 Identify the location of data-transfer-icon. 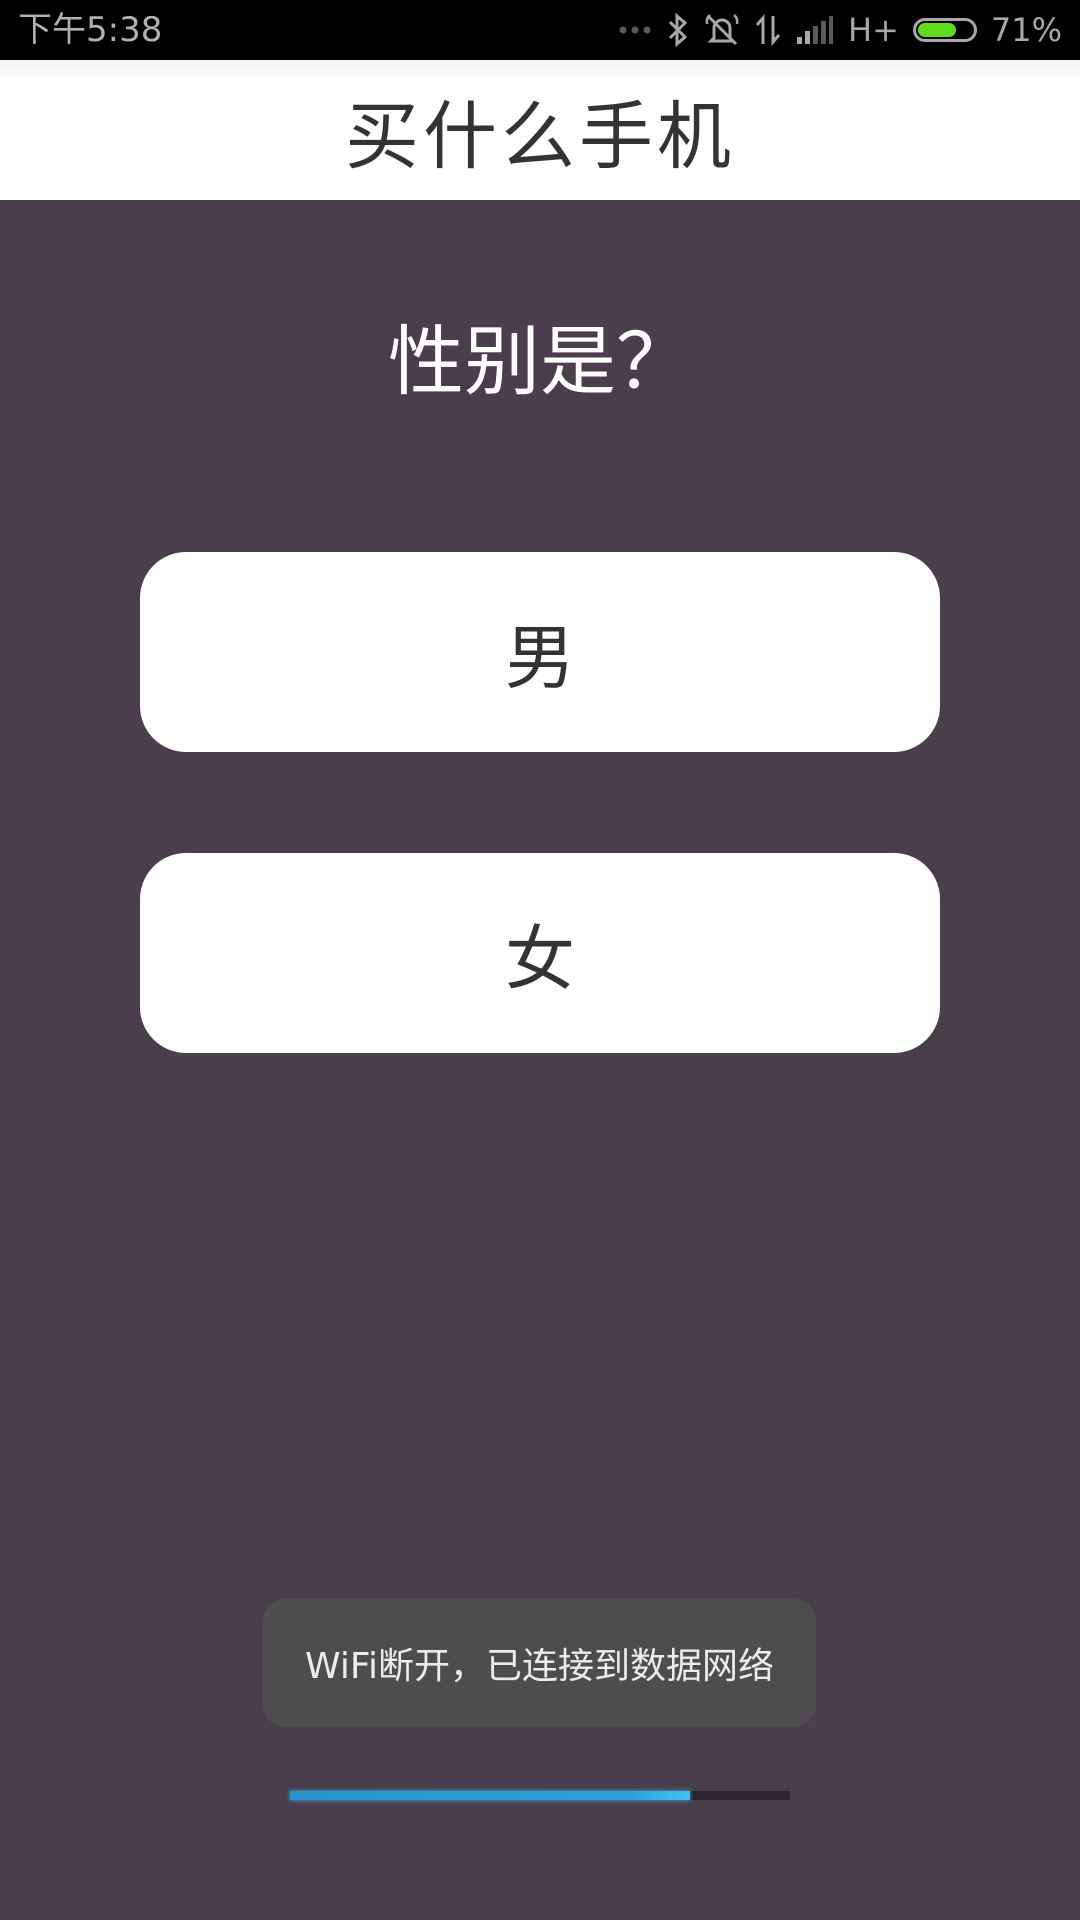
(768, 30).